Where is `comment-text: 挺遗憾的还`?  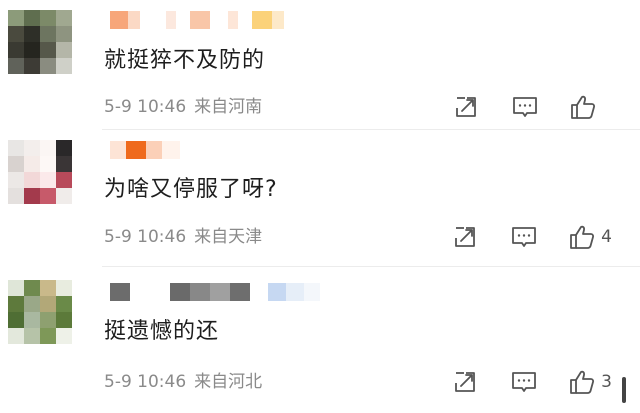
comment-text: 挺遗憾的还 is located at coordinates (162, 331).